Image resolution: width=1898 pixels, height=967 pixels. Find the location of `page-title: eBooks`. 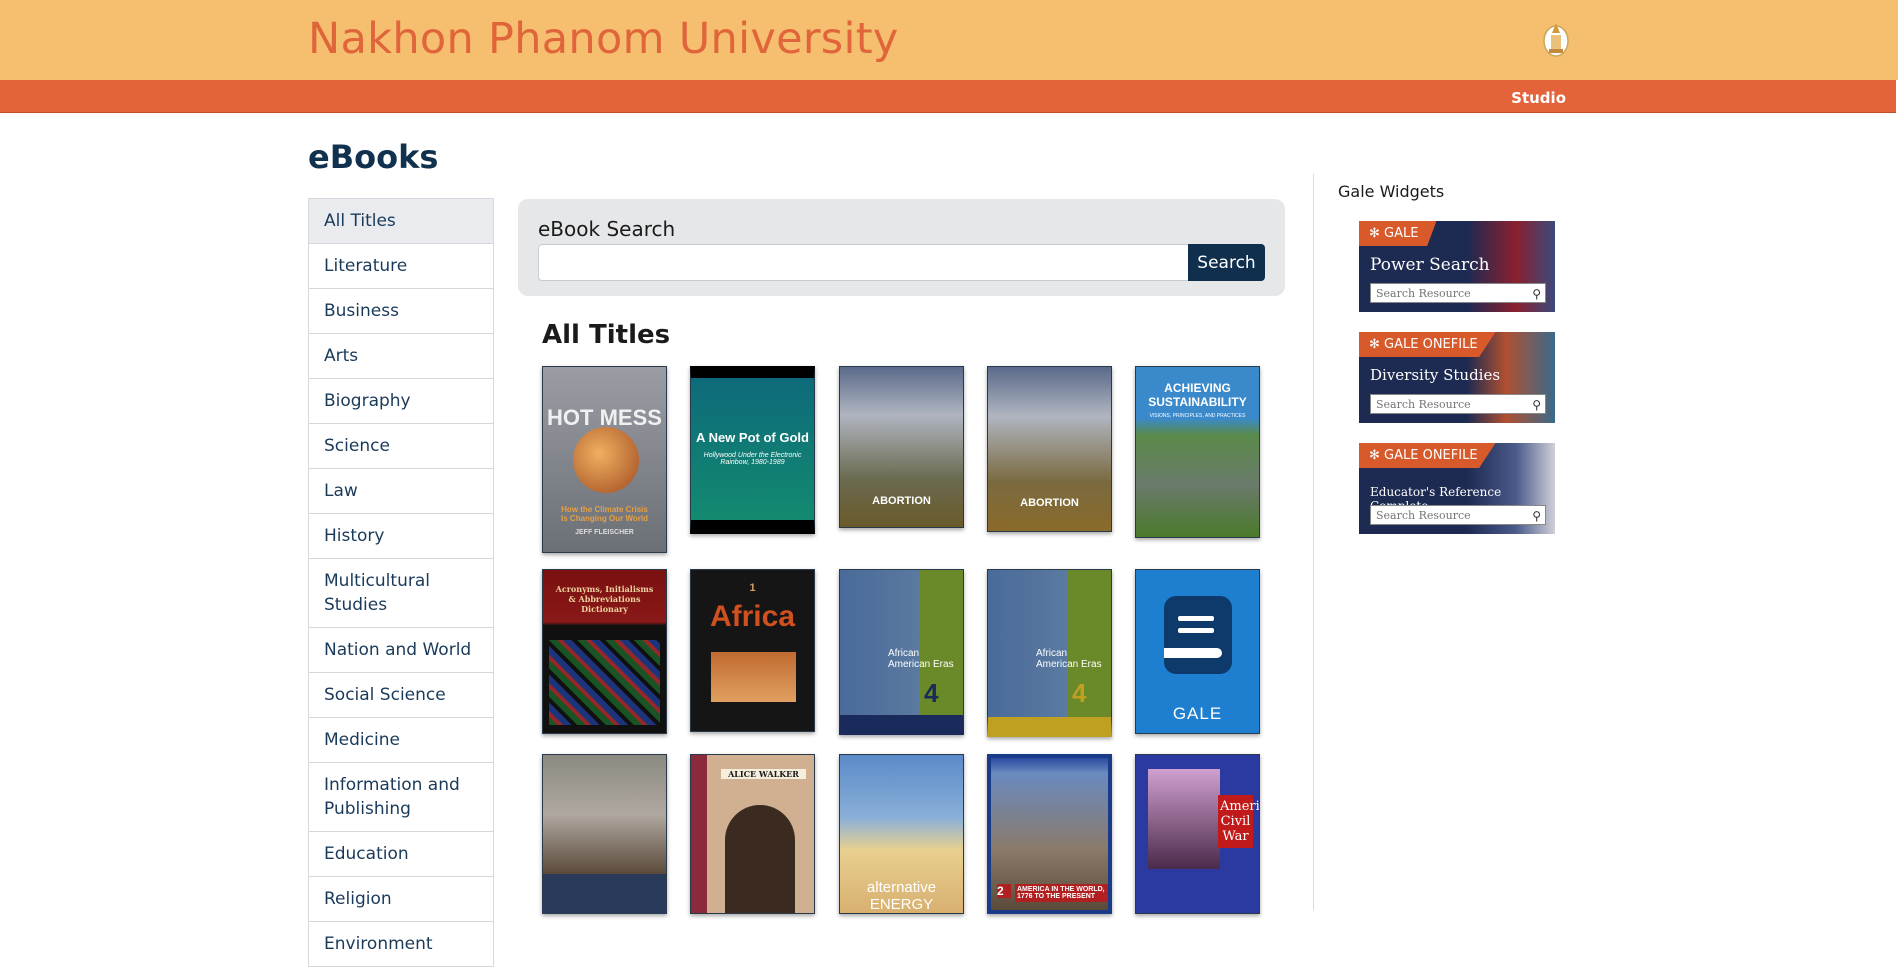

page-title: eBooks is located at coordinates (373, 157).